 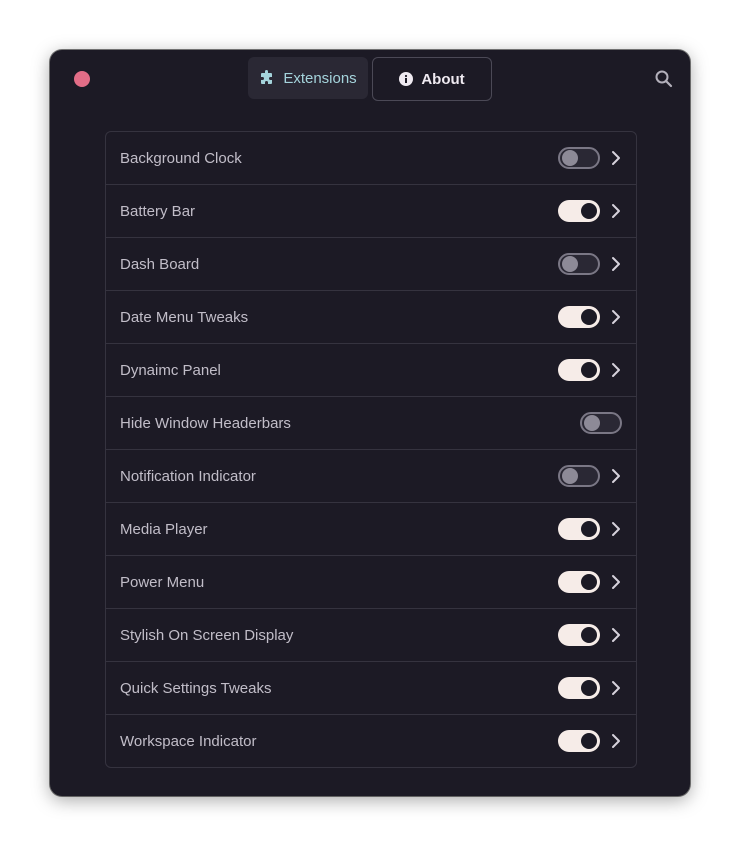 I want to click on extension-label: Workspace Indicator, so click(x=188, y=741).